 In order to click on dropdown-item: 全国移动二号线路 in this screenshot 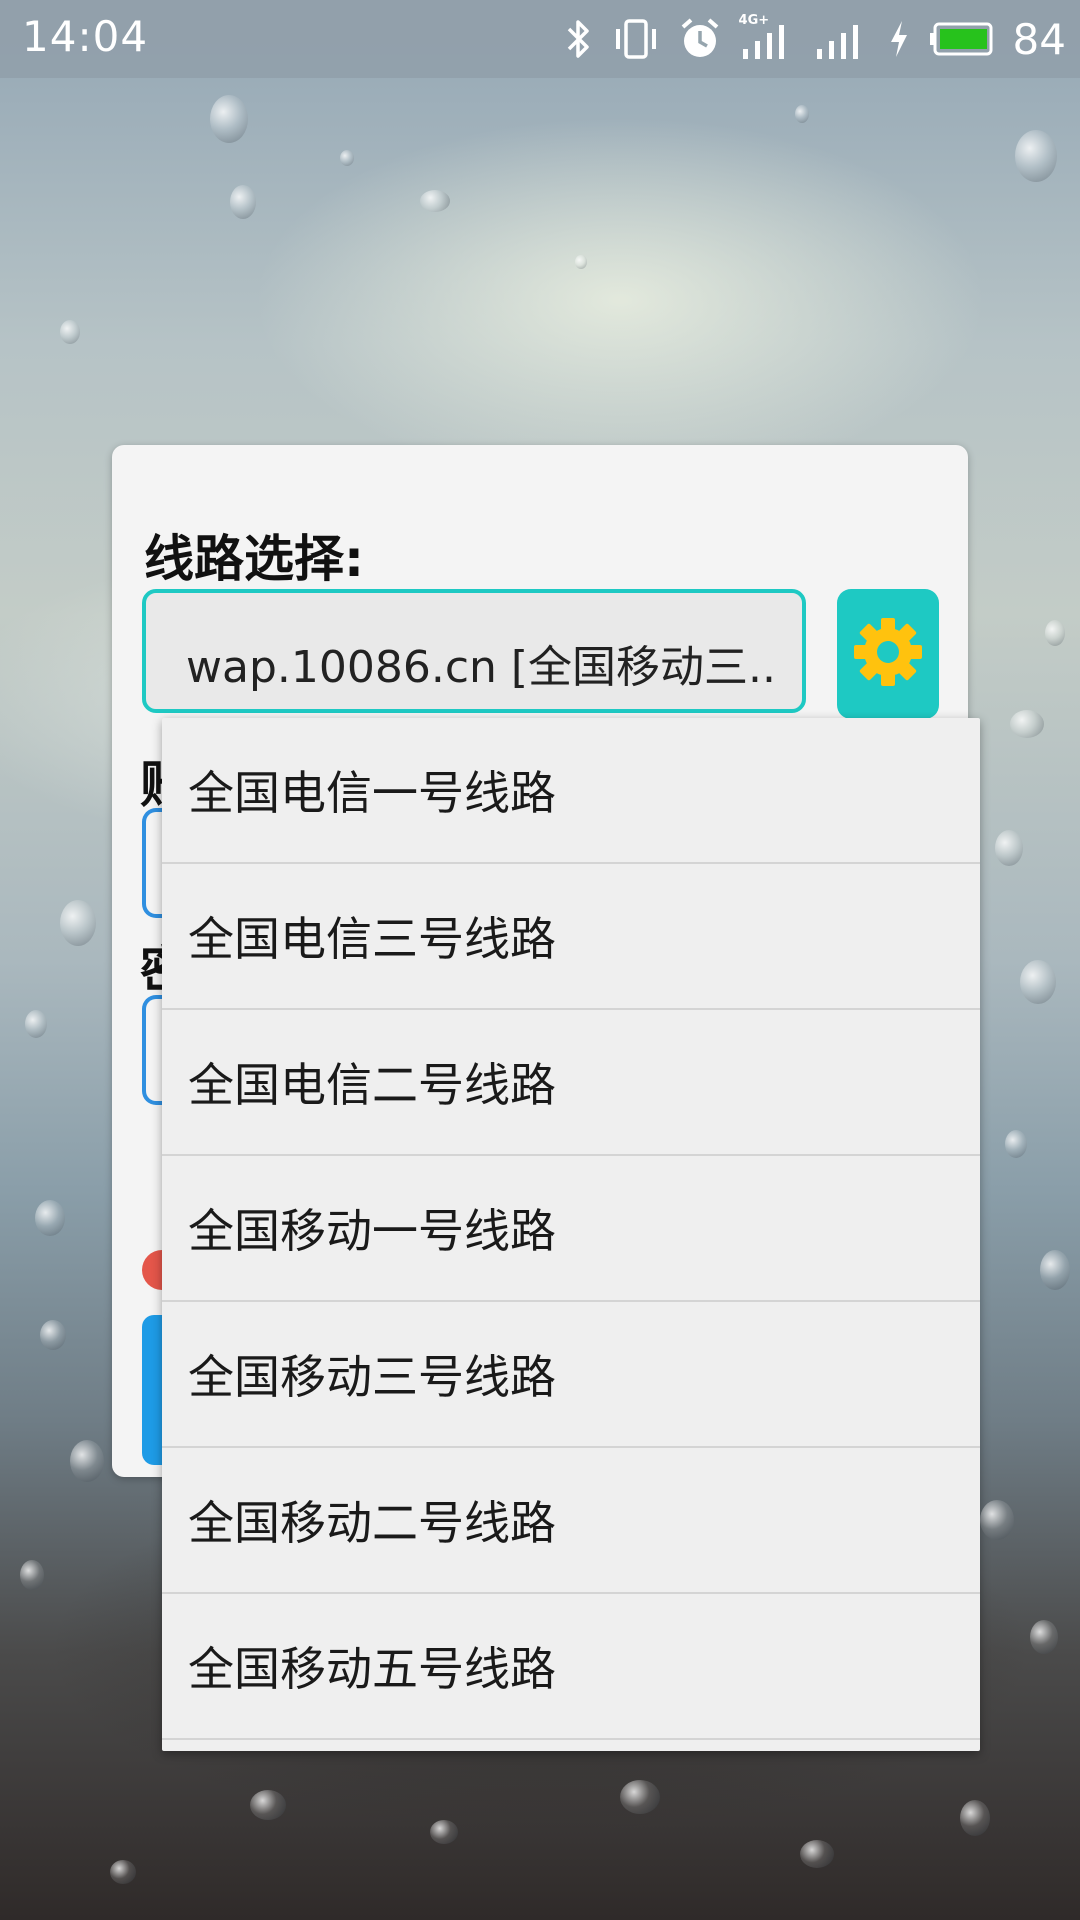, I will do `click(571, 1521)`.